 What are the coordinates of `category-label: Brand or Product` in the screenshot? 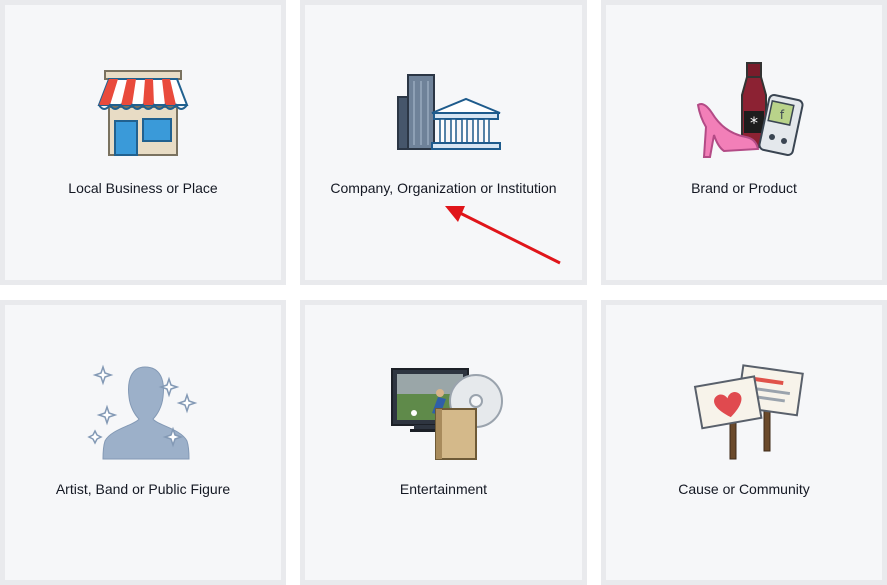 It's located at (744, 188).